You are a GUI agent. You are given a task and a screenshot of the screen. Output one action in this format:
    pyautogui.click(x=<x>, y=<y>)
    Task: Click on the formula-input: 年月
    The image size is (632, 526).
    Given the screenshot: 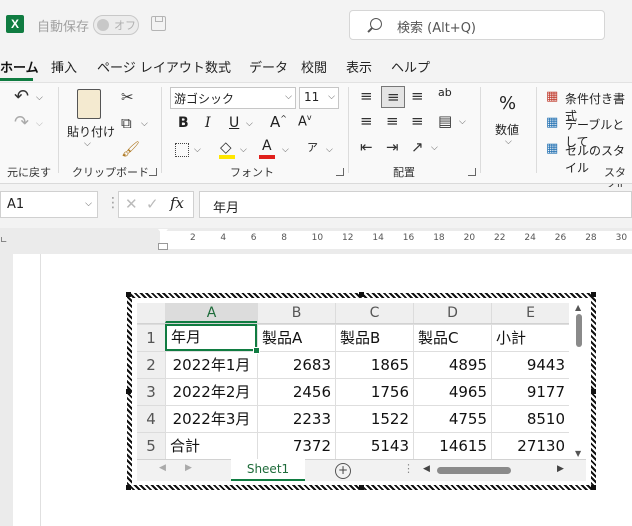 What is the action you would take?
    pyautogui.click(x=415, y=204)
    